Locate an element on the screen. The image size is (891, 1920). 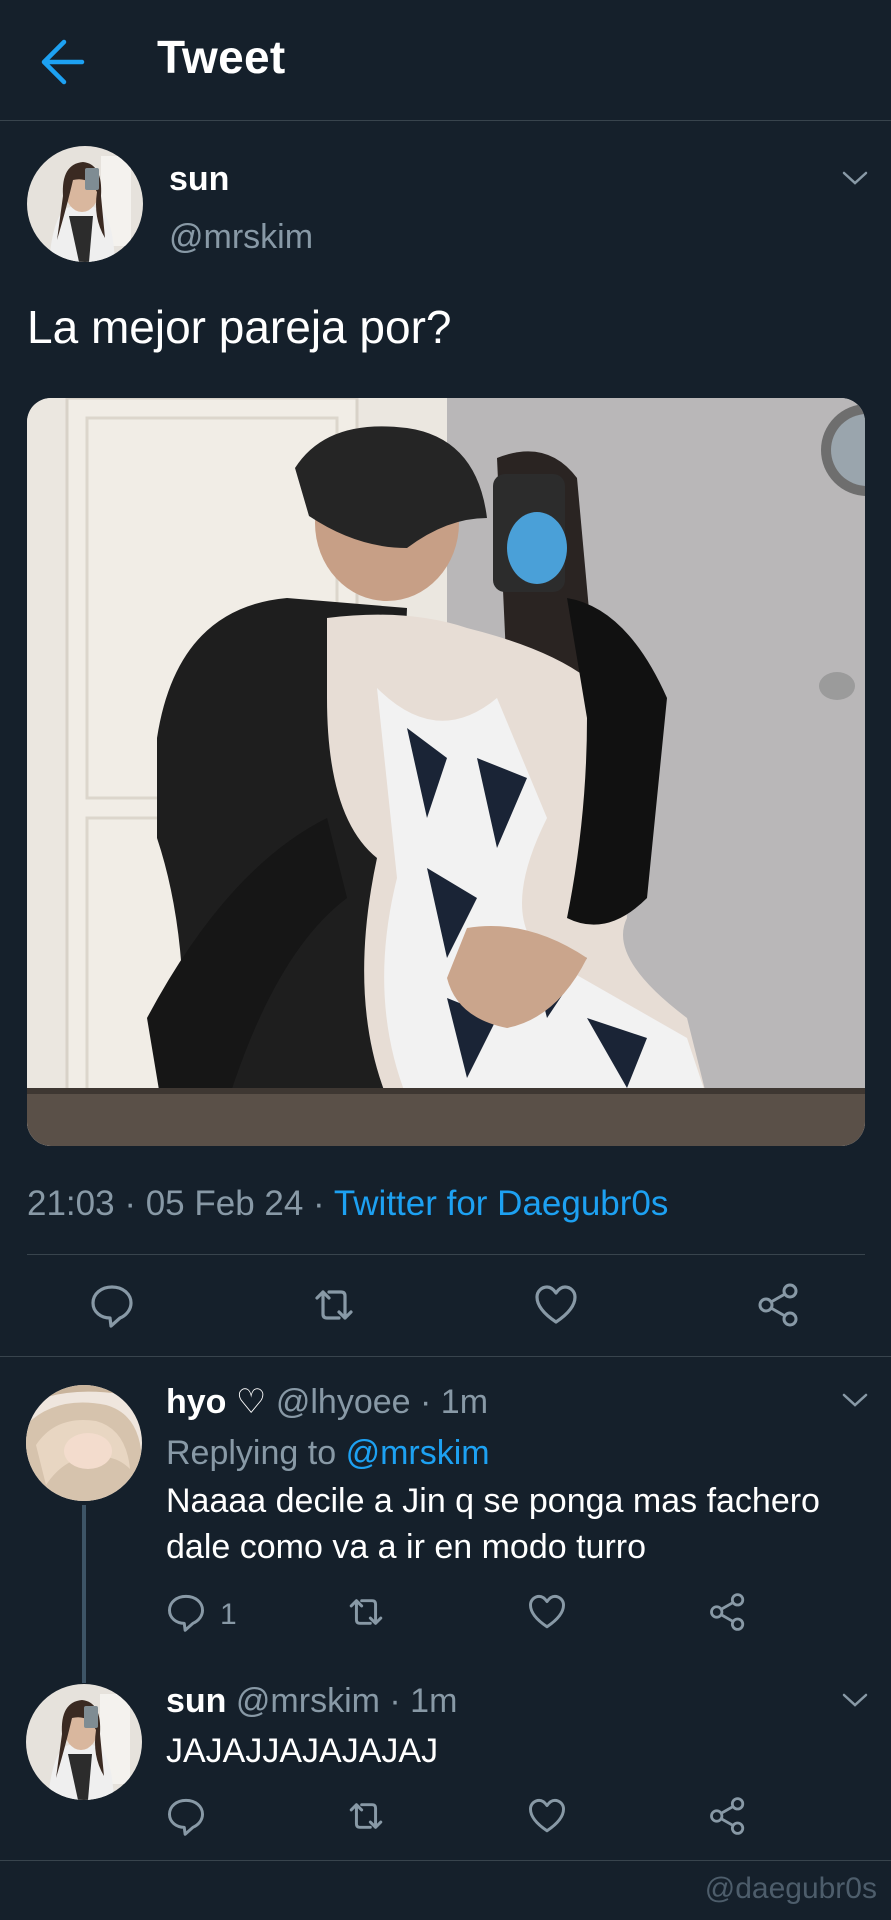
tweet-date: 05 Feb 24 is located at coordinates (224, 1203).